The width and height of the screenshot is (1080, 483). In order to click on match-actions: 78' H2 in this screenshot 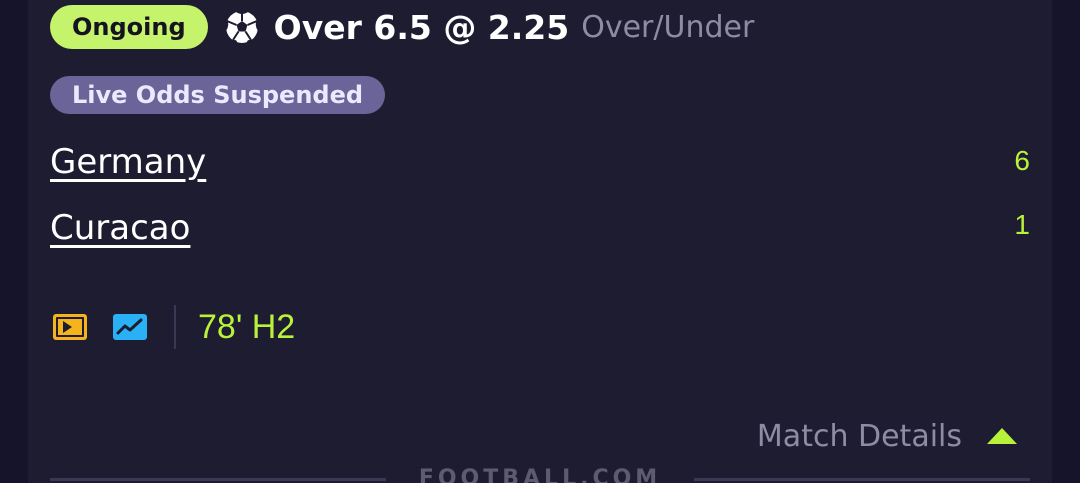, I will do `click(172, 327)`.